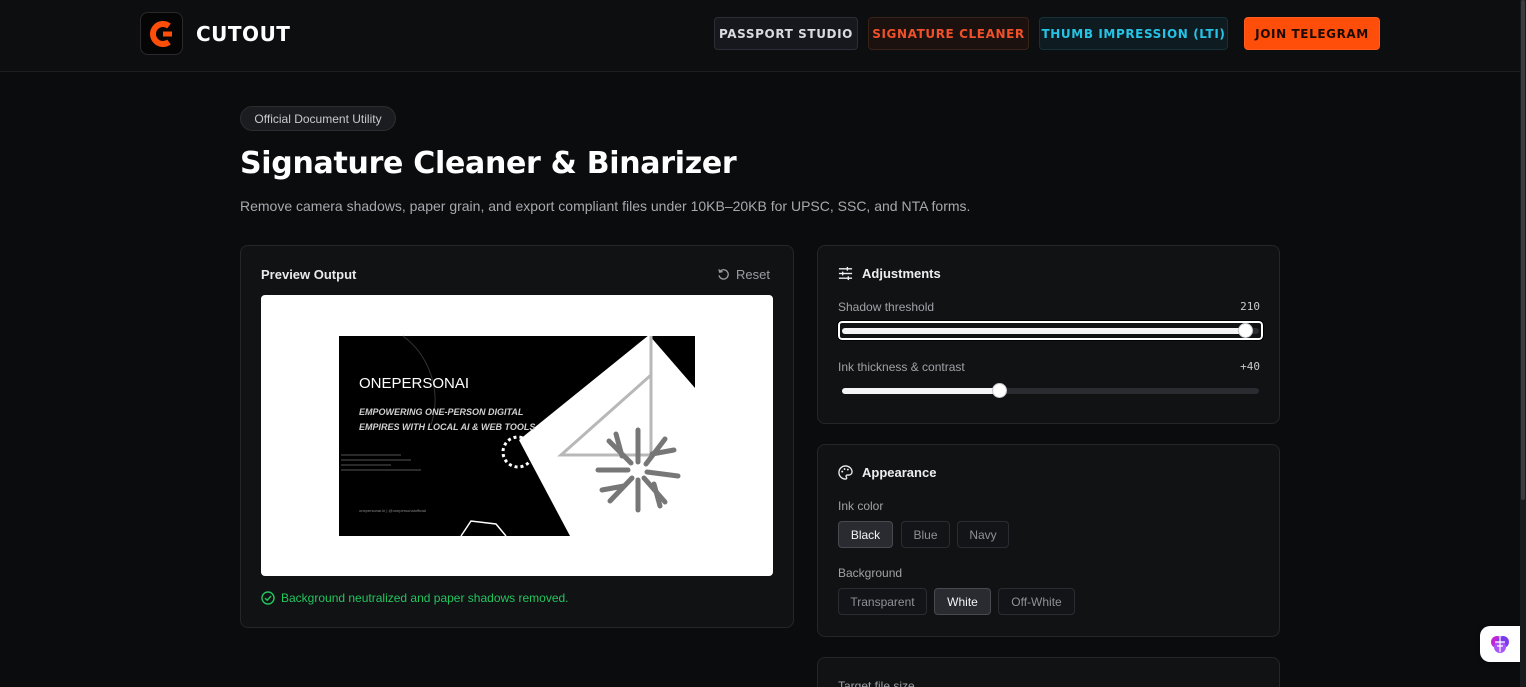 The width and height of the screenshot is (1526, 687). What do you see at coordinates (414, 383) in the screenshot?
I see `image-headline: ONEPERSONAI` at bounding box center [414, 383].